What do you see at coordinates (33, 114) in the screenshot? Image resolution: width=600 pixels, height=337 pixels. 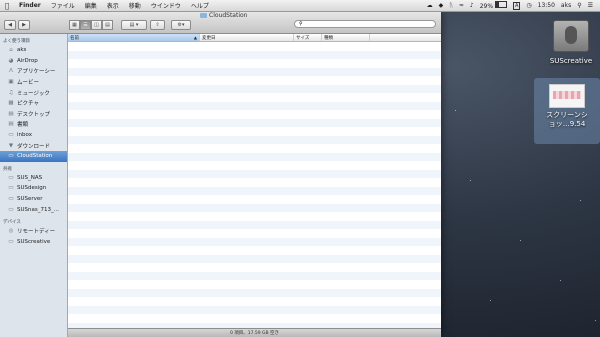 I see `sidebar-item-desktop: ▤ デスクトップ` at bounding box center [33, 114].